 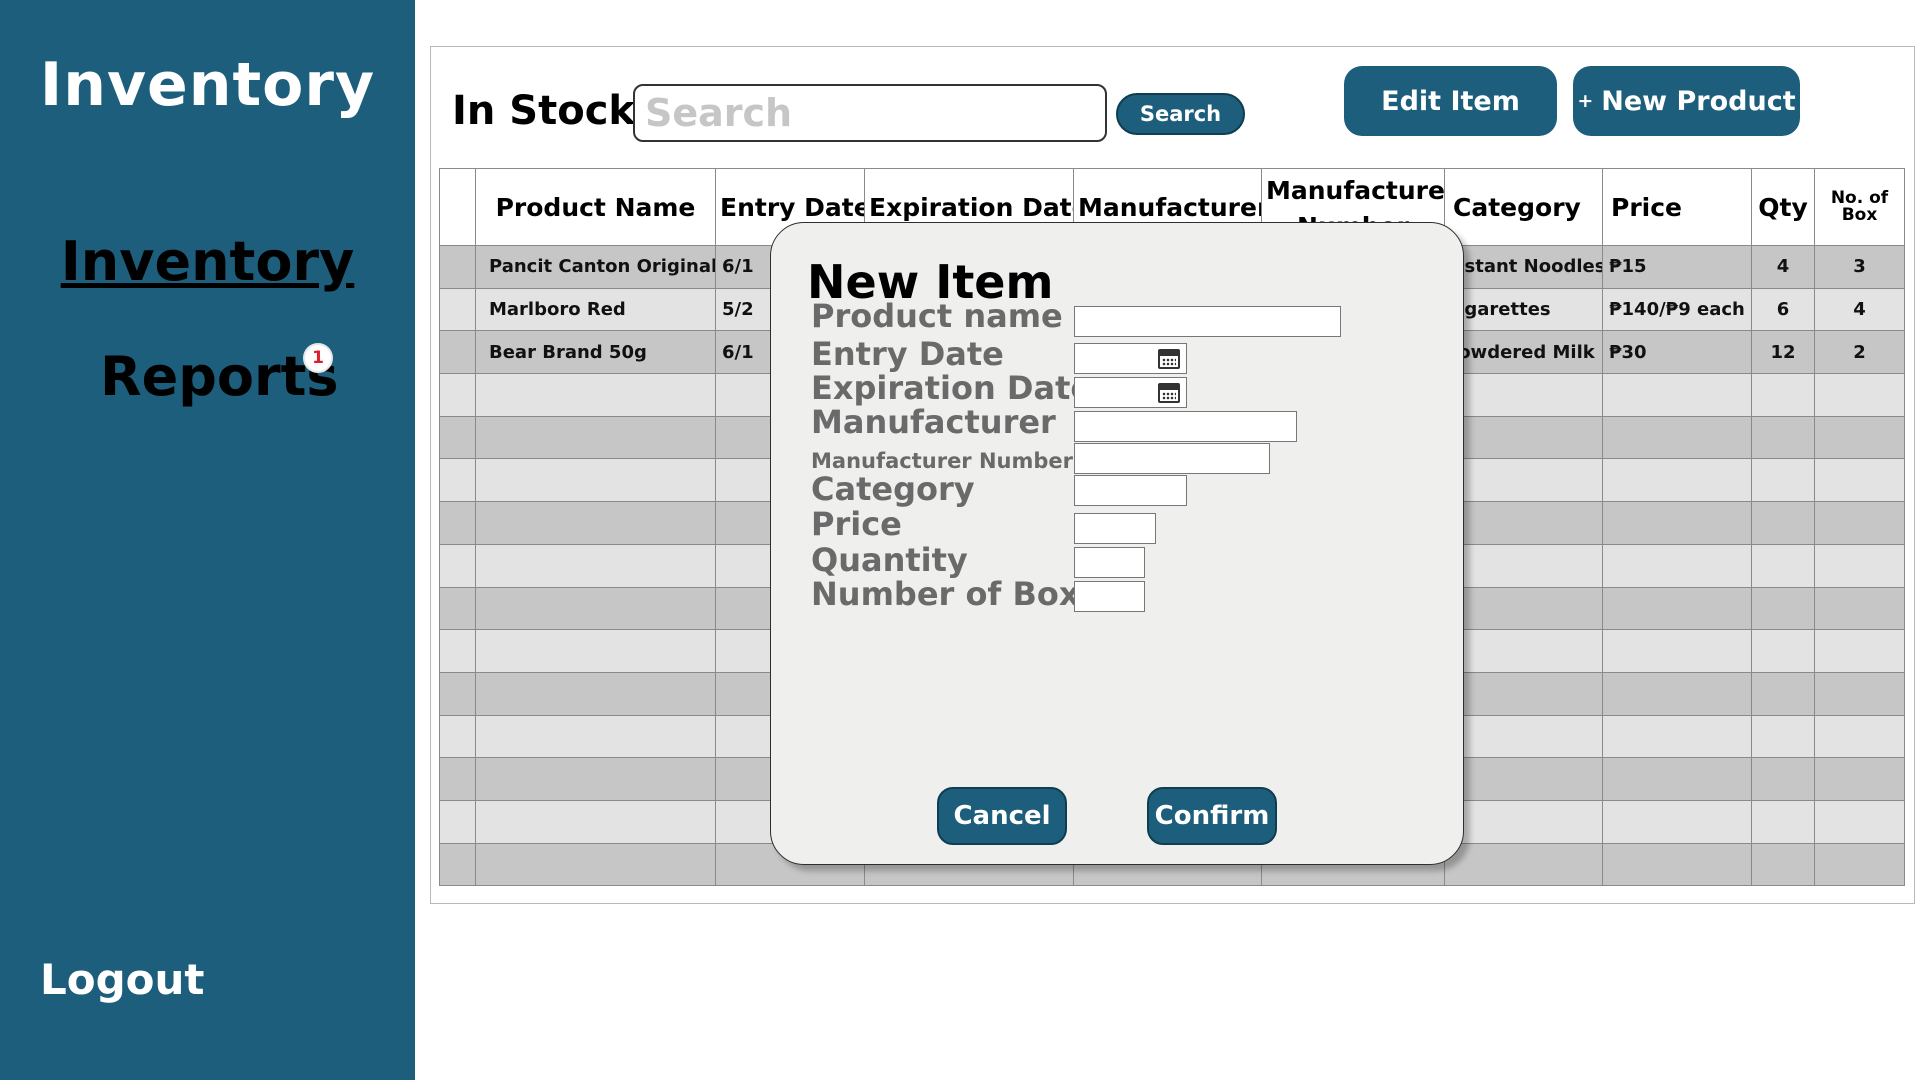 I want to click on column-header-qty: Qty, so click(x=1783, y=207).